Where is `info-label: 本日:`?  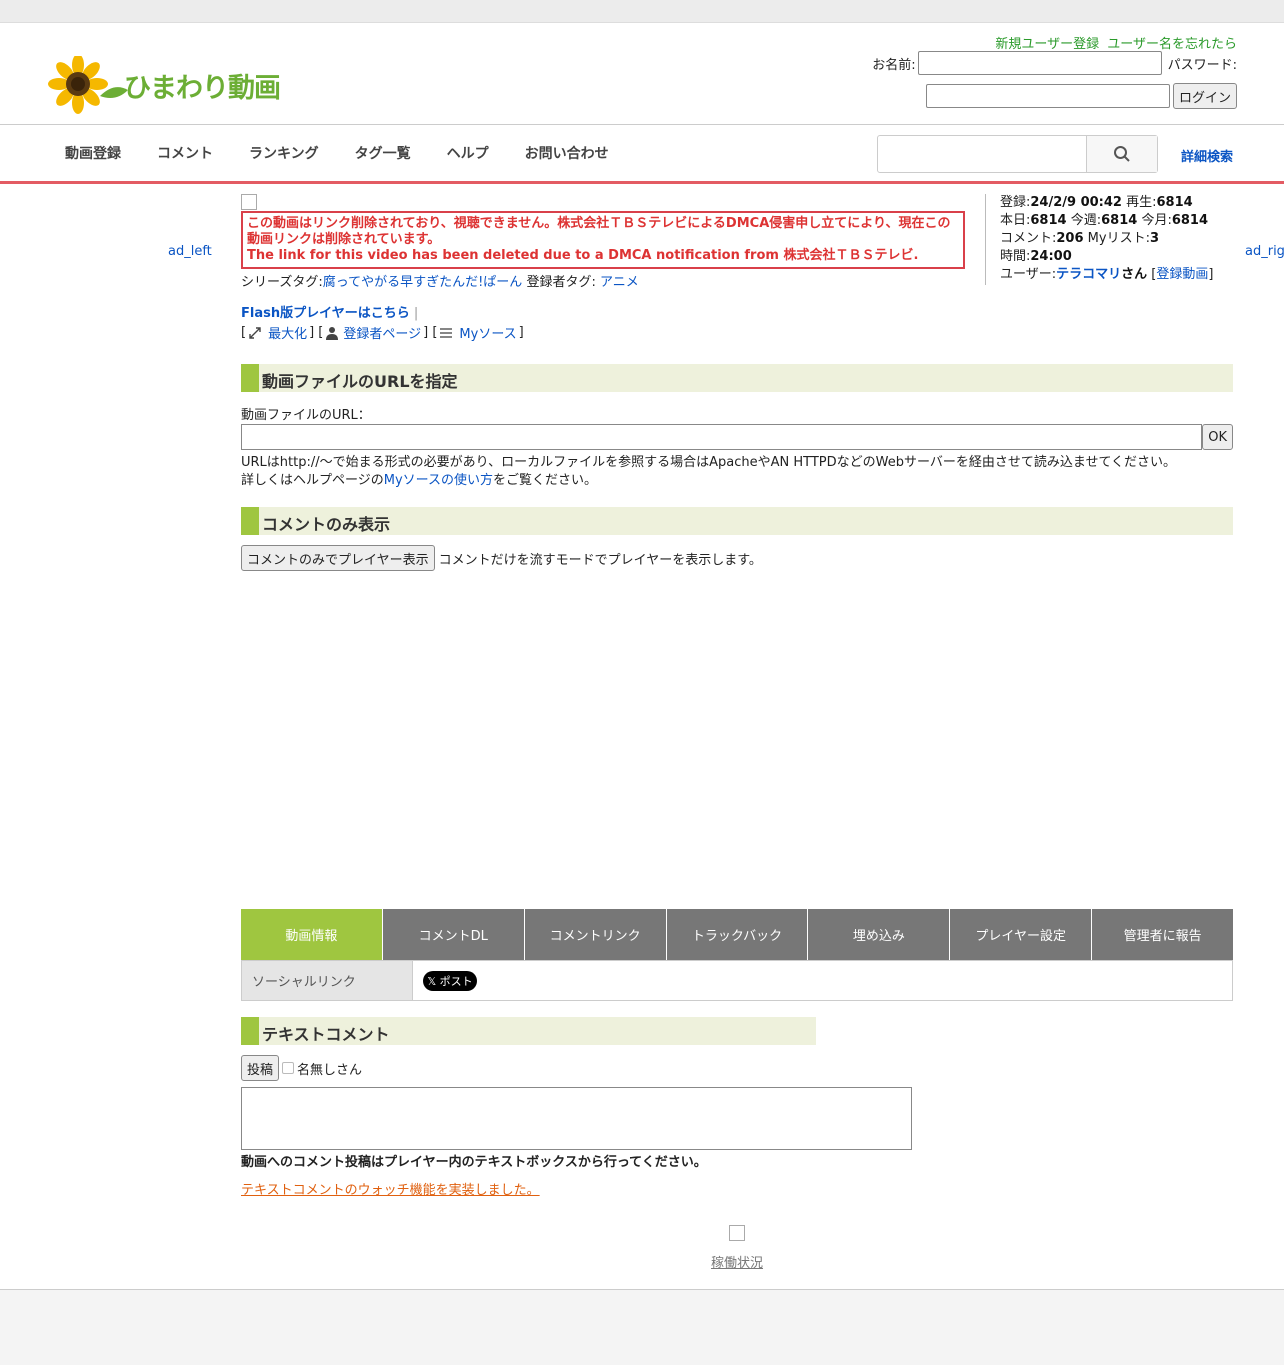 info-label: 本日: is located at coordinates (1015, 220).